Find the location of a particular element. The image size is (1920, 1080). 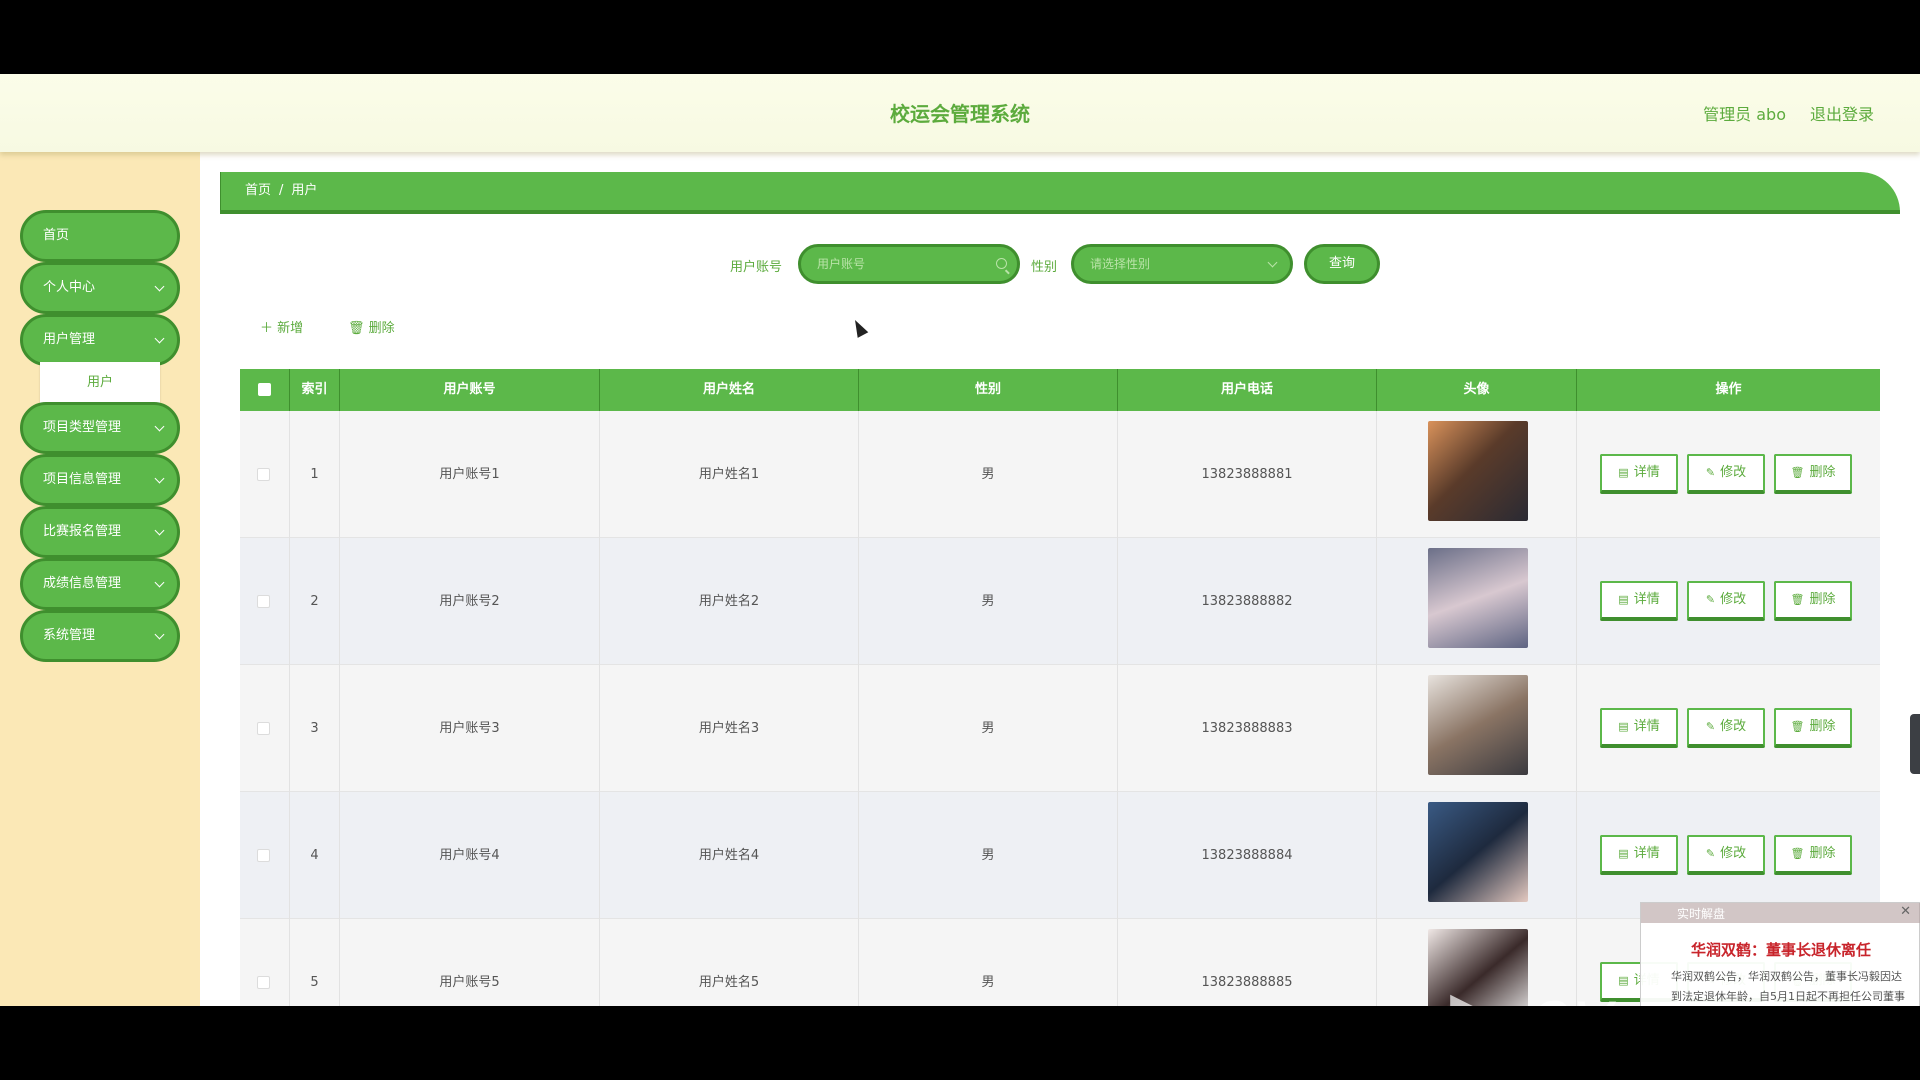

screen-top-letterbox is located at coordinates (960, 37).